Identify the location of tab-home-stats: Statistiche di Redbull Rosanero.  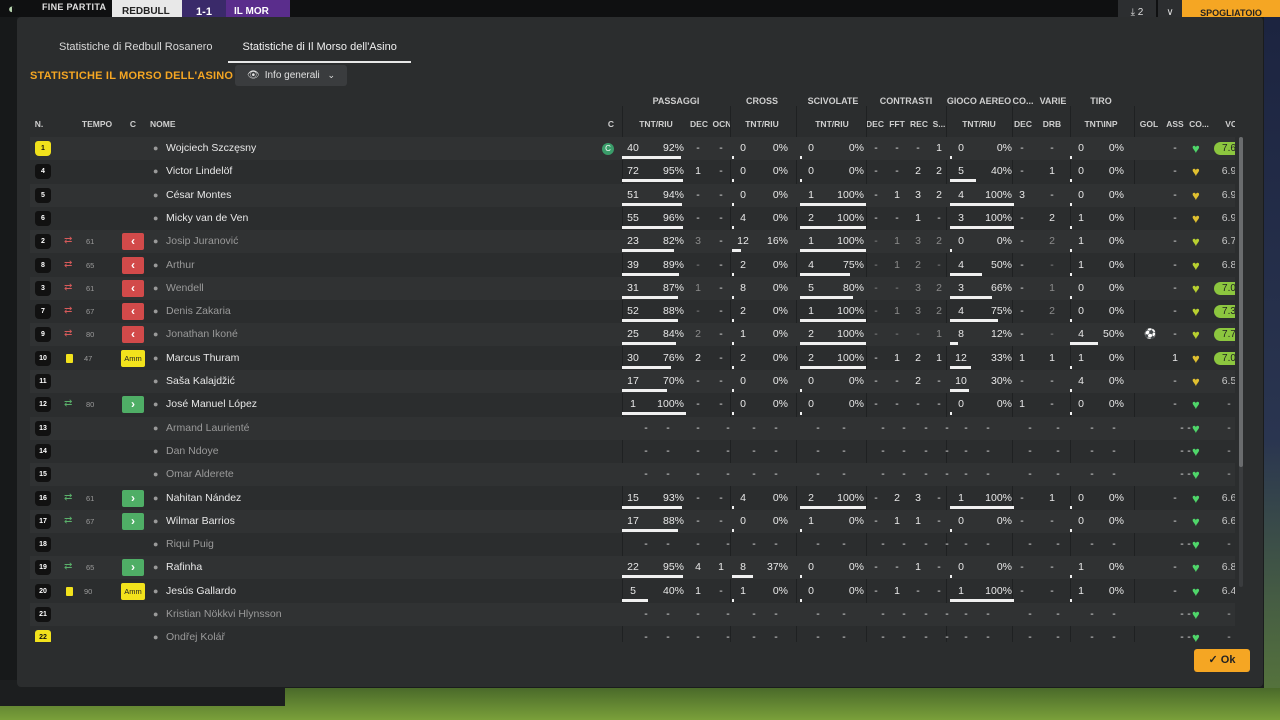
(135, 51).